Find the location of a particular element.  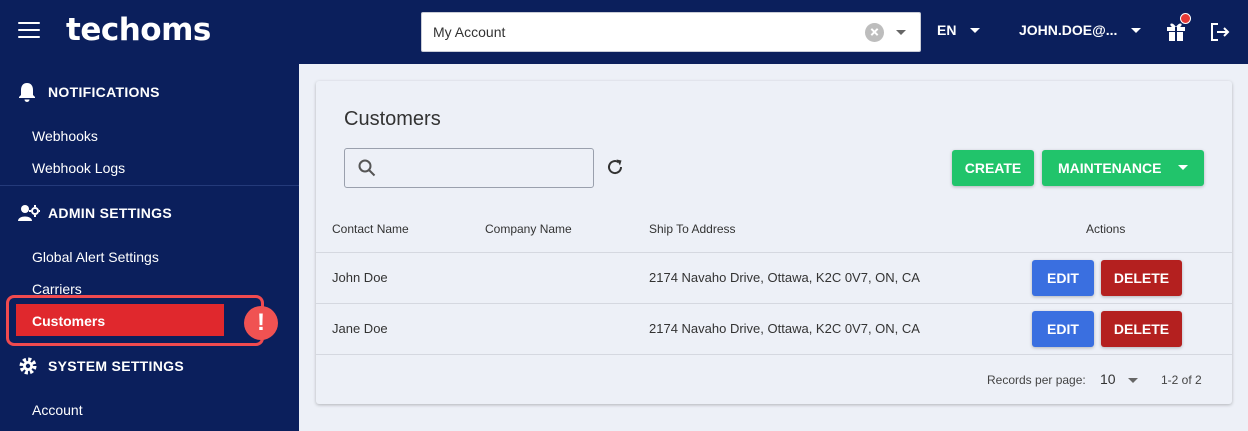

sidebar-section-admin-settings: ADMIN SETTINGS is located at coordinates (149, 213).